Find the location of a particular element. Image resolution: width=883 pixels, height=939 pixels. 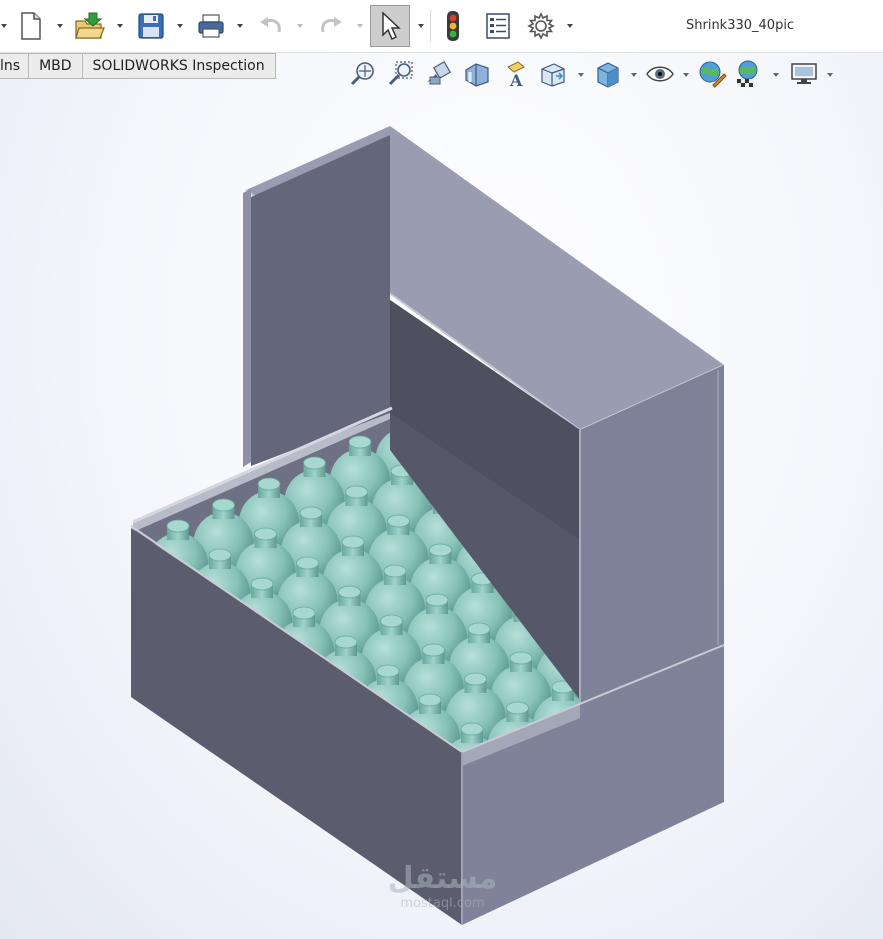

chevron-down-icon is located at coordinates (4, 26).